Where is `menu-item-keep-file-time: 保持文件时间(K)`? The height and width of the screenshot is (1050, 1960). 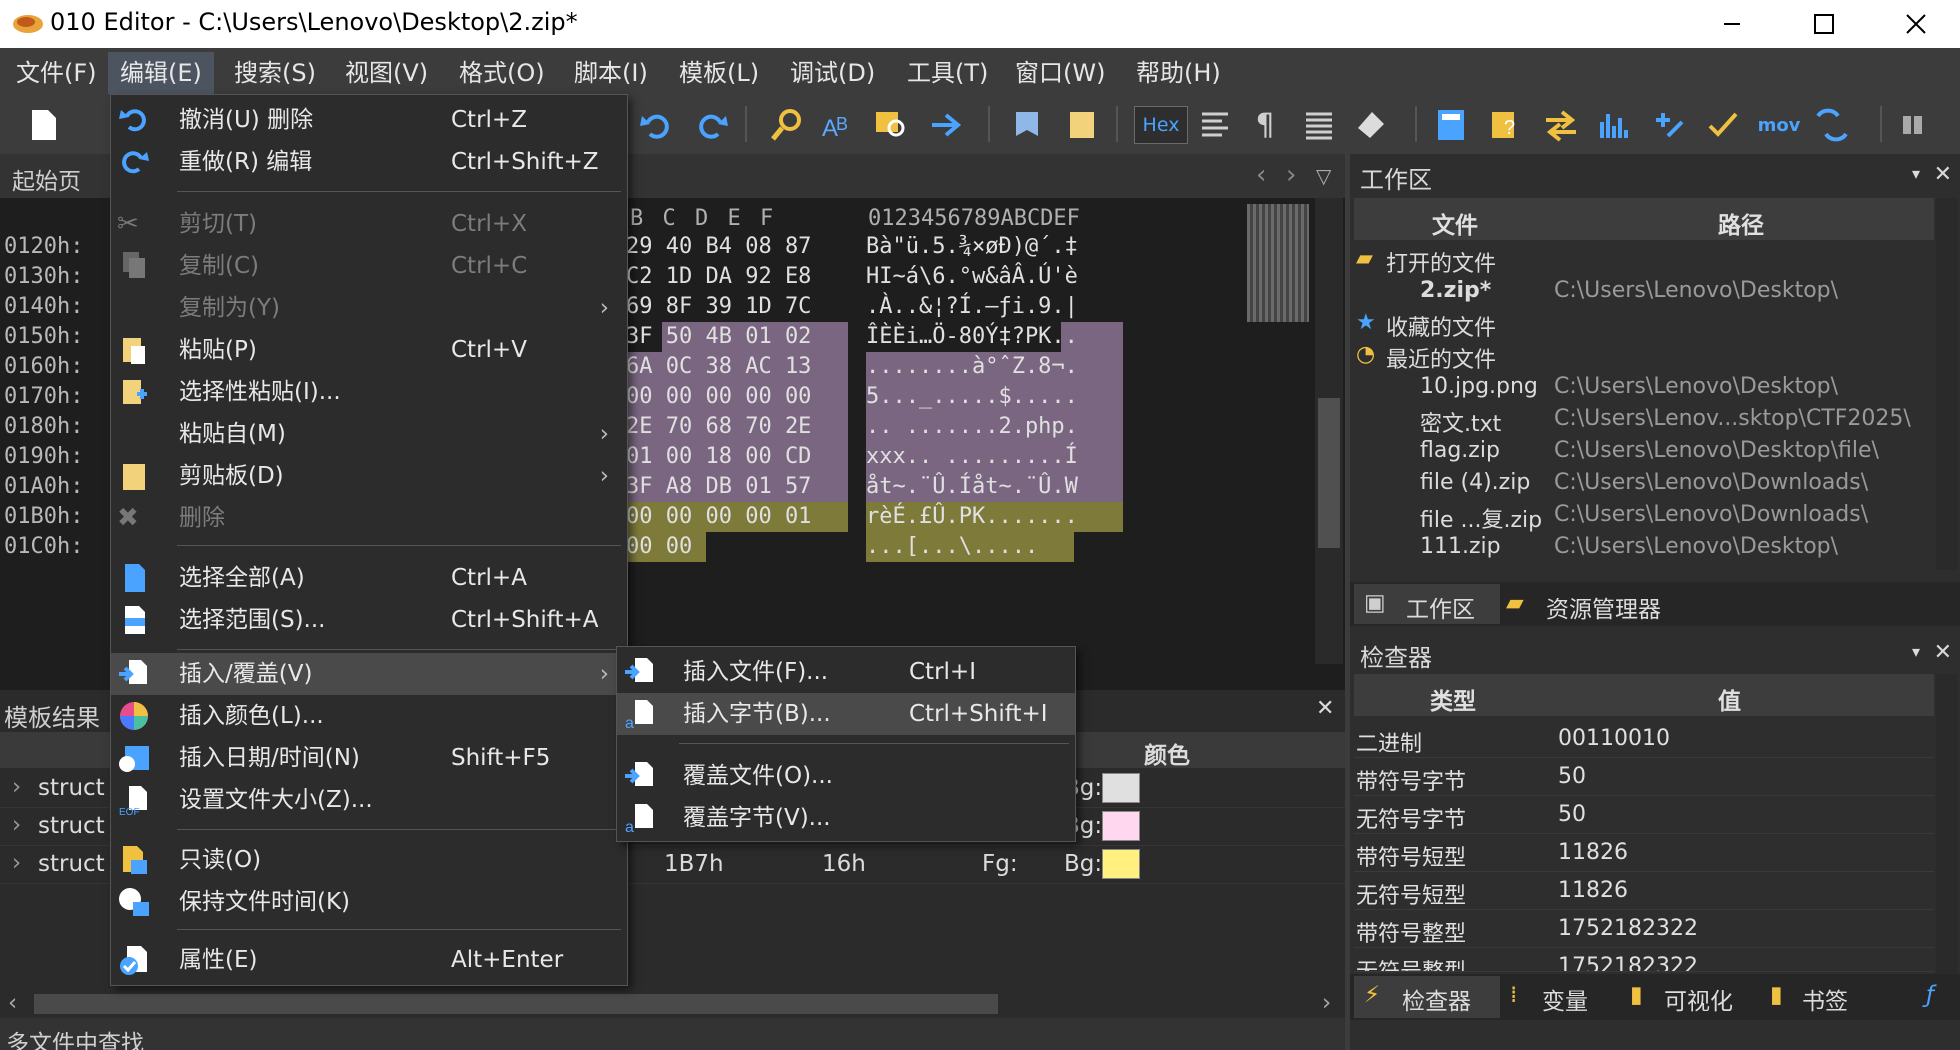 menu-item-keep-file-time: 保持文件时间(K) is located at coordinates (369, 902).